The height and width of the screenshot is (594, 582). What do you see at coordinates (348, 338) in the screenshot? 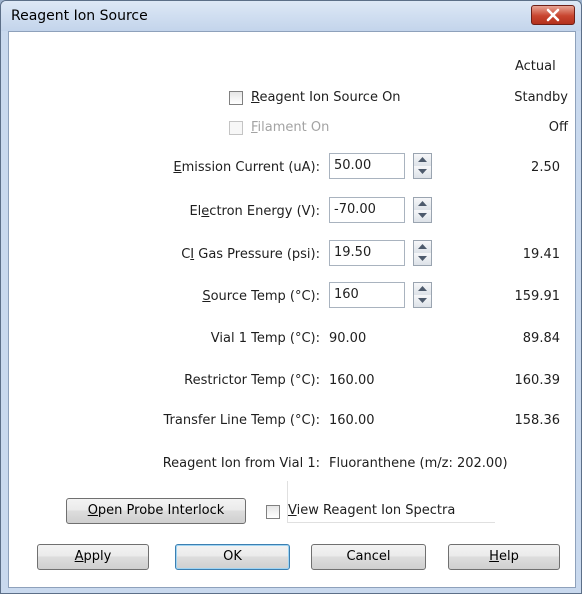
I see `vial-1-temp-value: 90.00` at bounding box center [348, 338].